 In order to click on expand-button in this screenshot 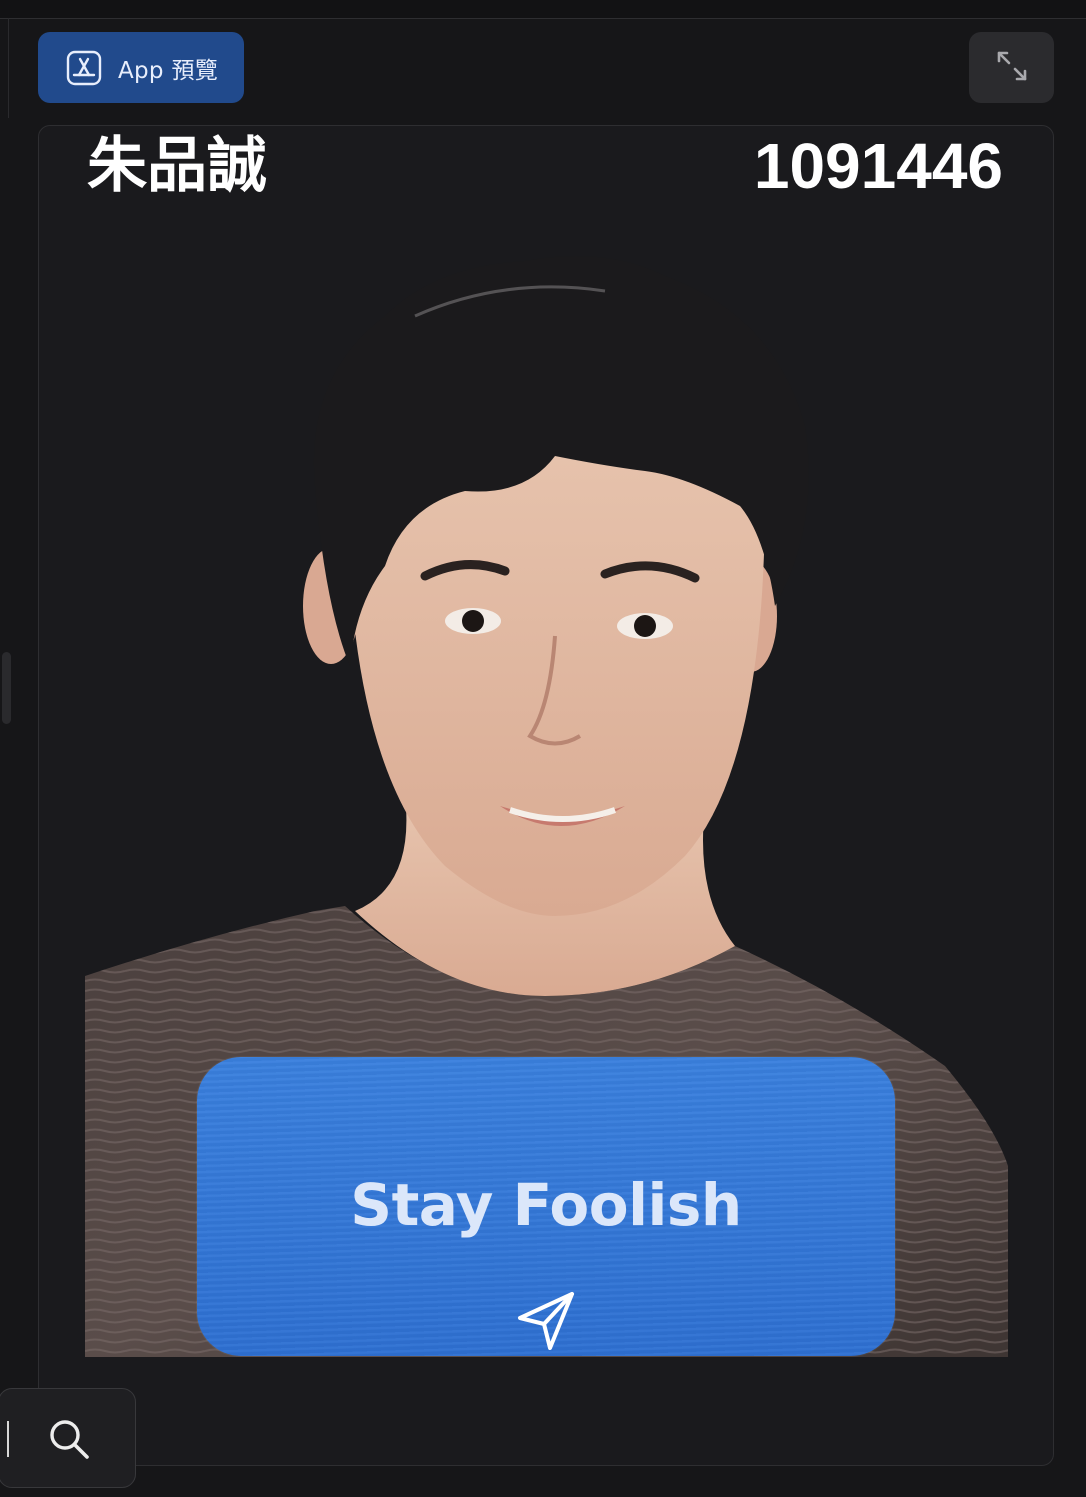, I will do `click(1011, 67)`.